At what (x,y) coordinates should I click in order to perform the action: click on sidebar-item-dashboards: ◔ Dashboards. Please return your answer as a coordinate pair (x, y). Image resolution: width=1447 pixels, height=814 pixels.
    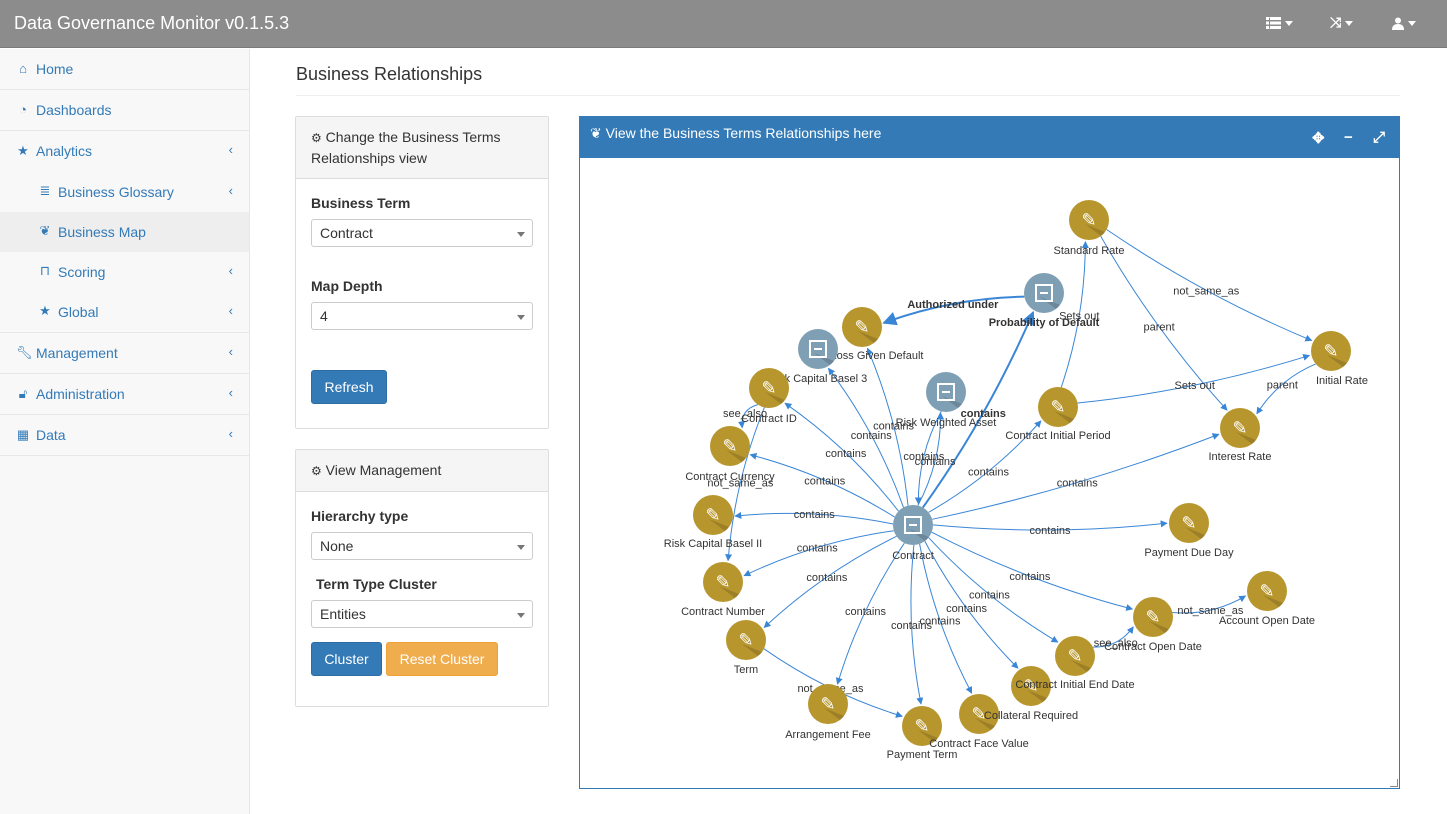
    Looking at the image, I should click on (124, 110).